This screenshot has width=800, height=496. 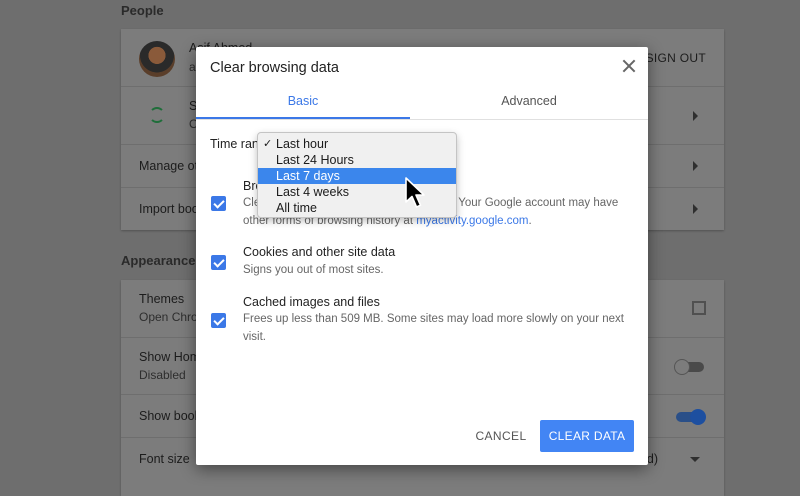 I want to click on menu-item-label: Last 4 weeks, so click(x=312, y=192).